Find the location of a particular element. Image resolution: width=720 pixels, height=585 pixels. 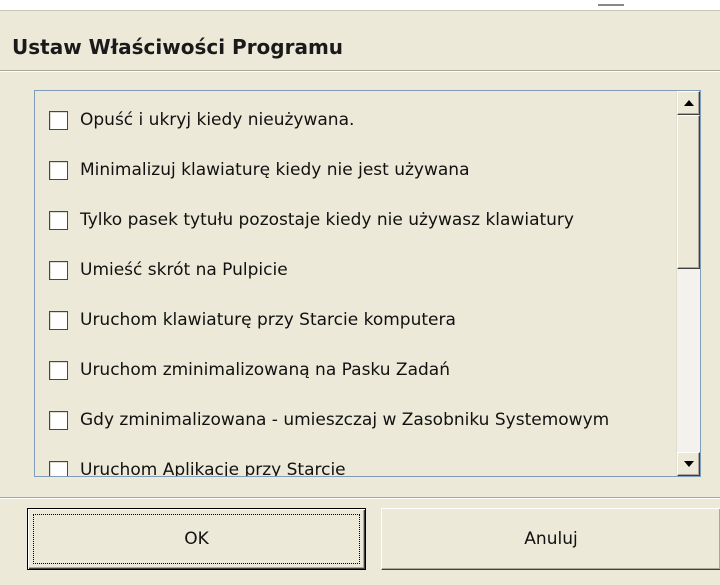

dialog-title: Ustaw Właściwości Programu is located at coordinates (178, 47).